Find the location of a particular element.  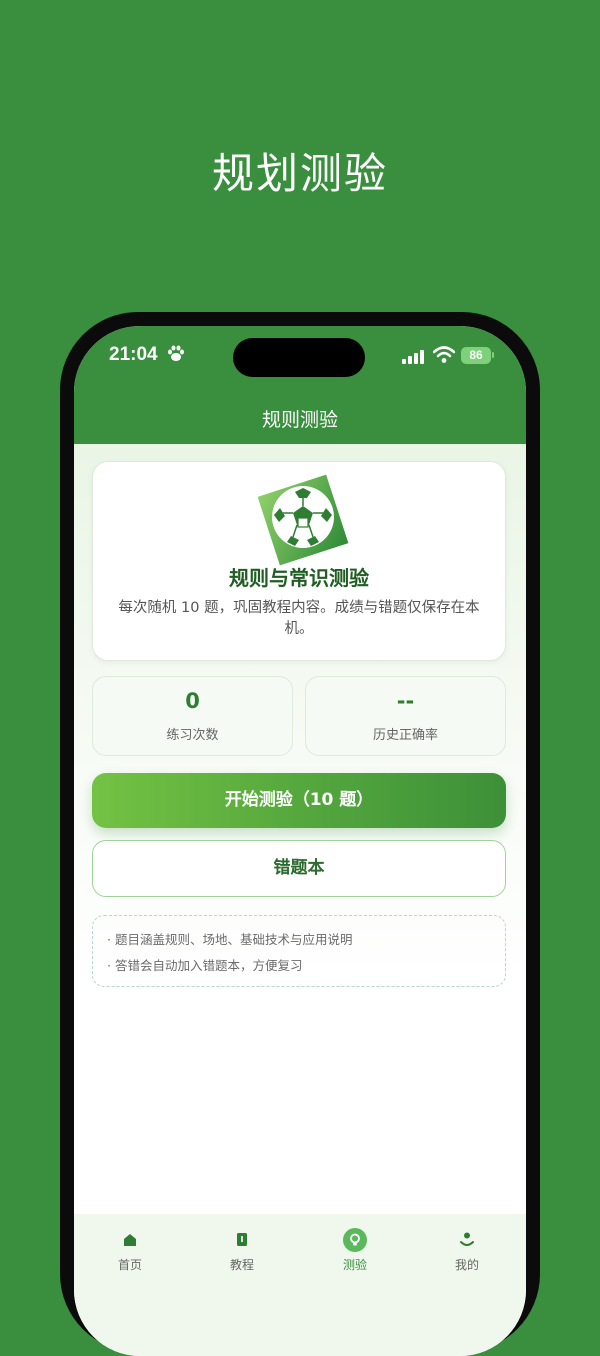

stat-value: 0 is located at coordinates (192, 701).